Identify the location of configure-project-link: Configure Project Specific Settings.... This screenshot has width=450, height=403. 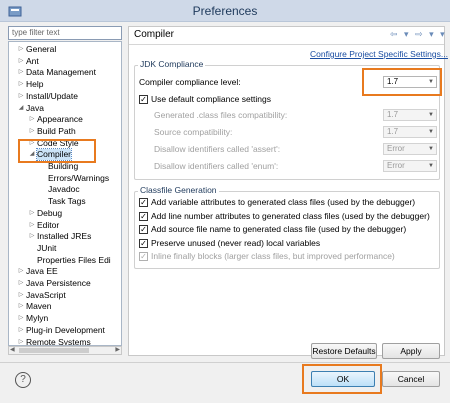
(379, 54).